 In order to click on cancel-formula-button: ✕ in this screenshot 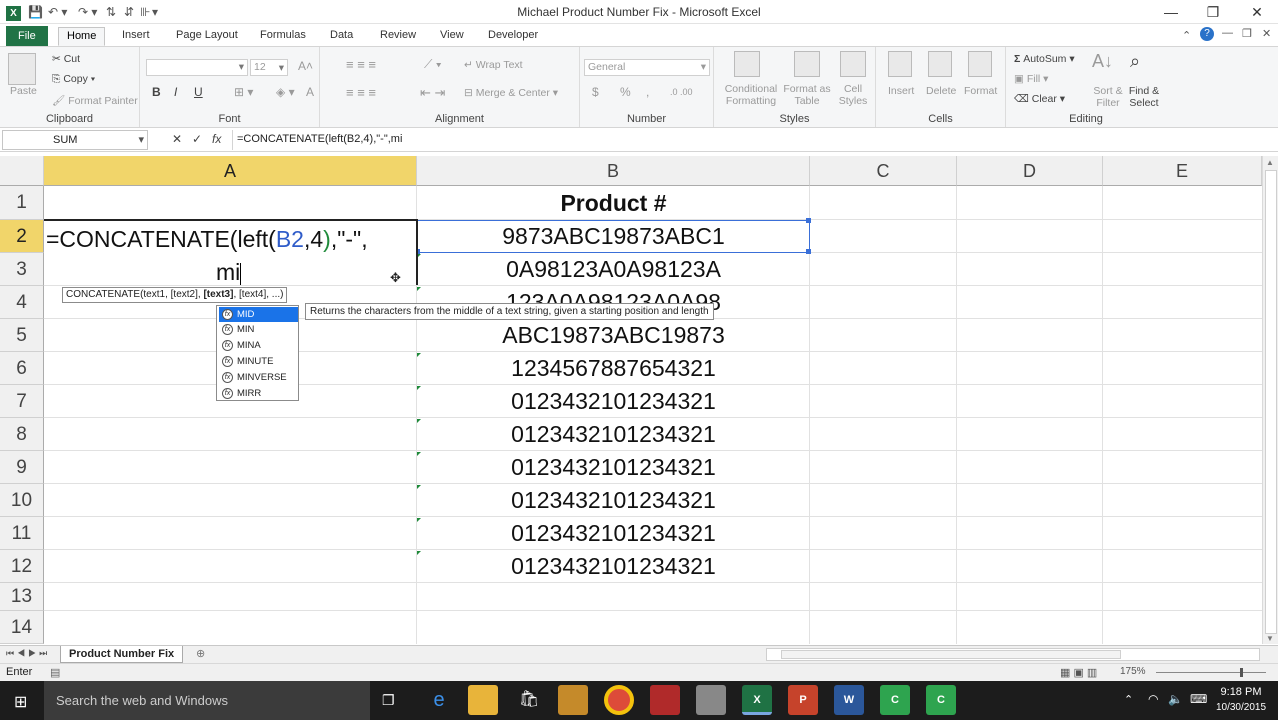, I will do `click(177, 139)`.